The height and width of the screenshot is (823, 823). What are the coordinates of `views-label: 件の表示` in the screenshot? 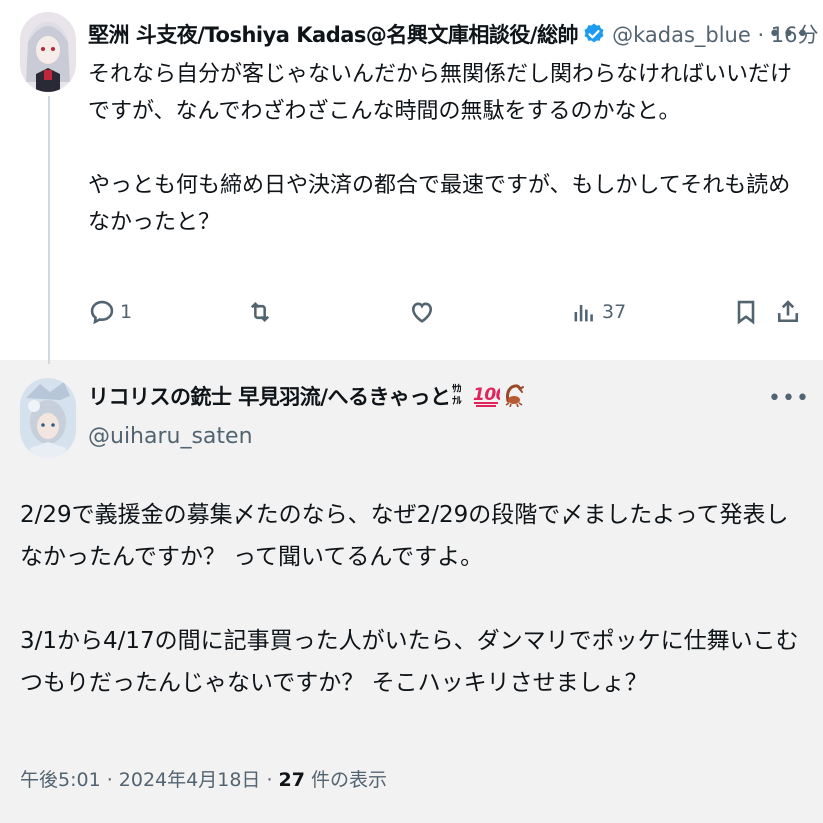 It's located at (346, 780).